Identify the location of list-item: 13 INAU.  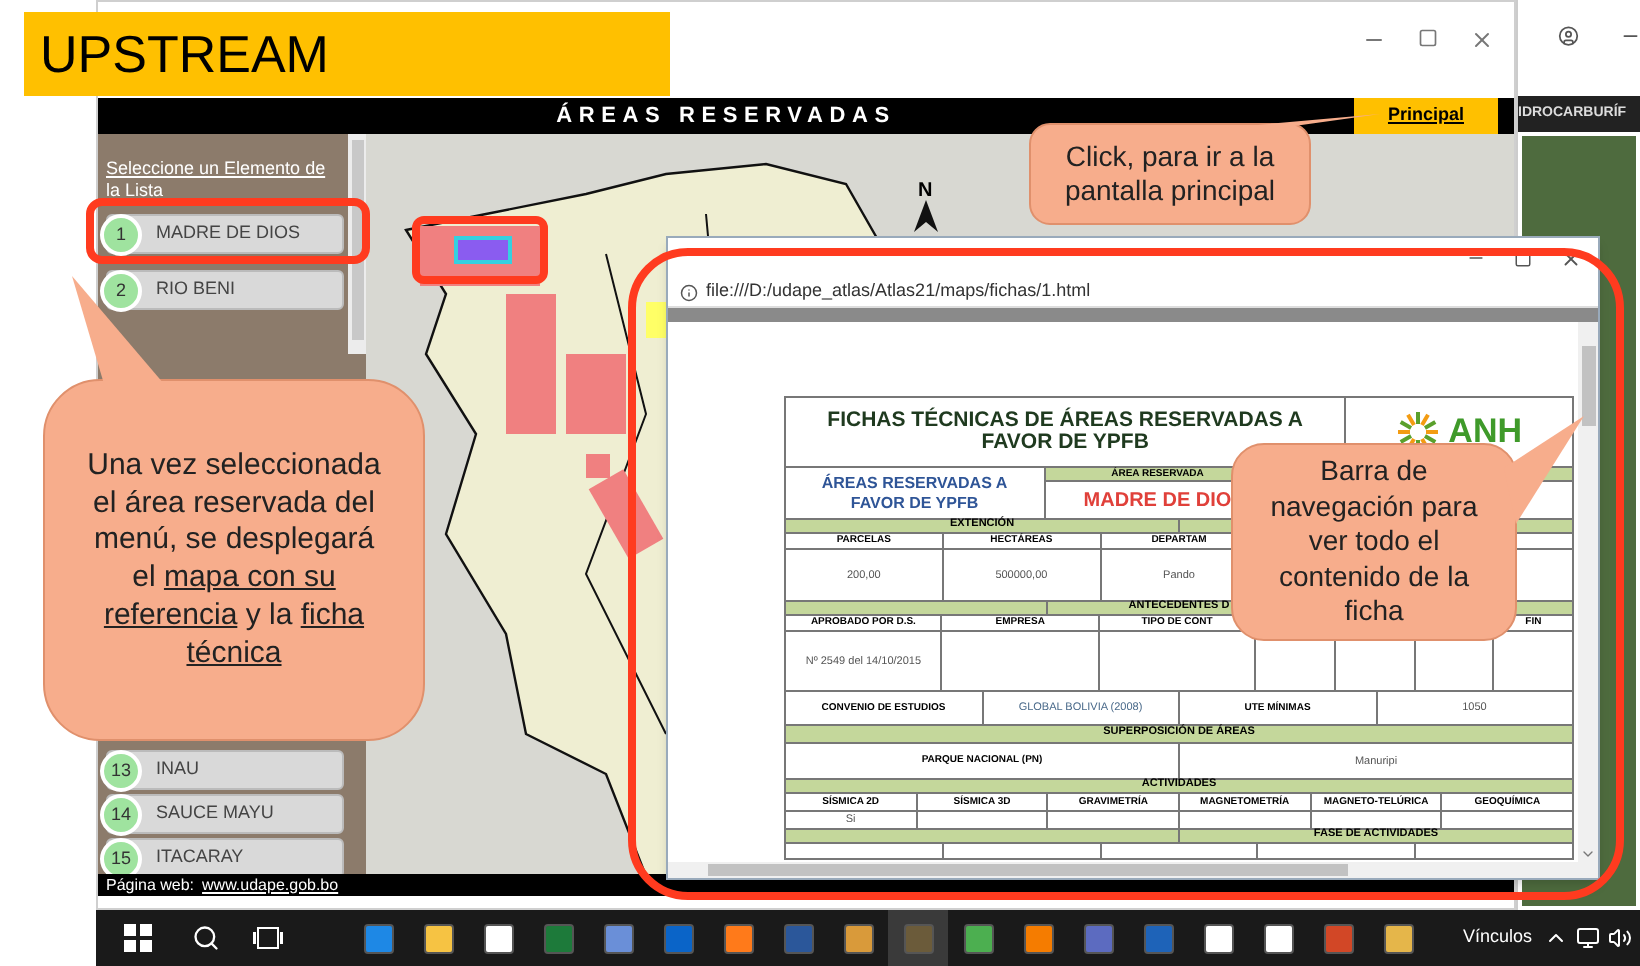
(225, 770).